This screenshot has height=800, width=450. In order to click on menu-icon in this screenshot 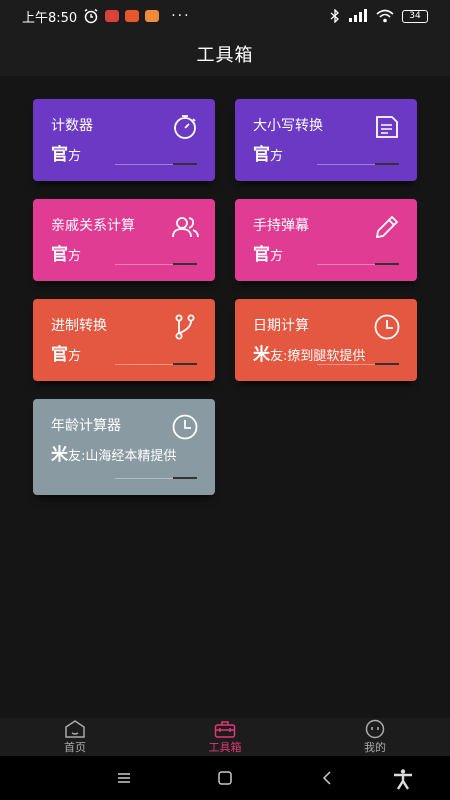, I will do `click(124, 778)`.